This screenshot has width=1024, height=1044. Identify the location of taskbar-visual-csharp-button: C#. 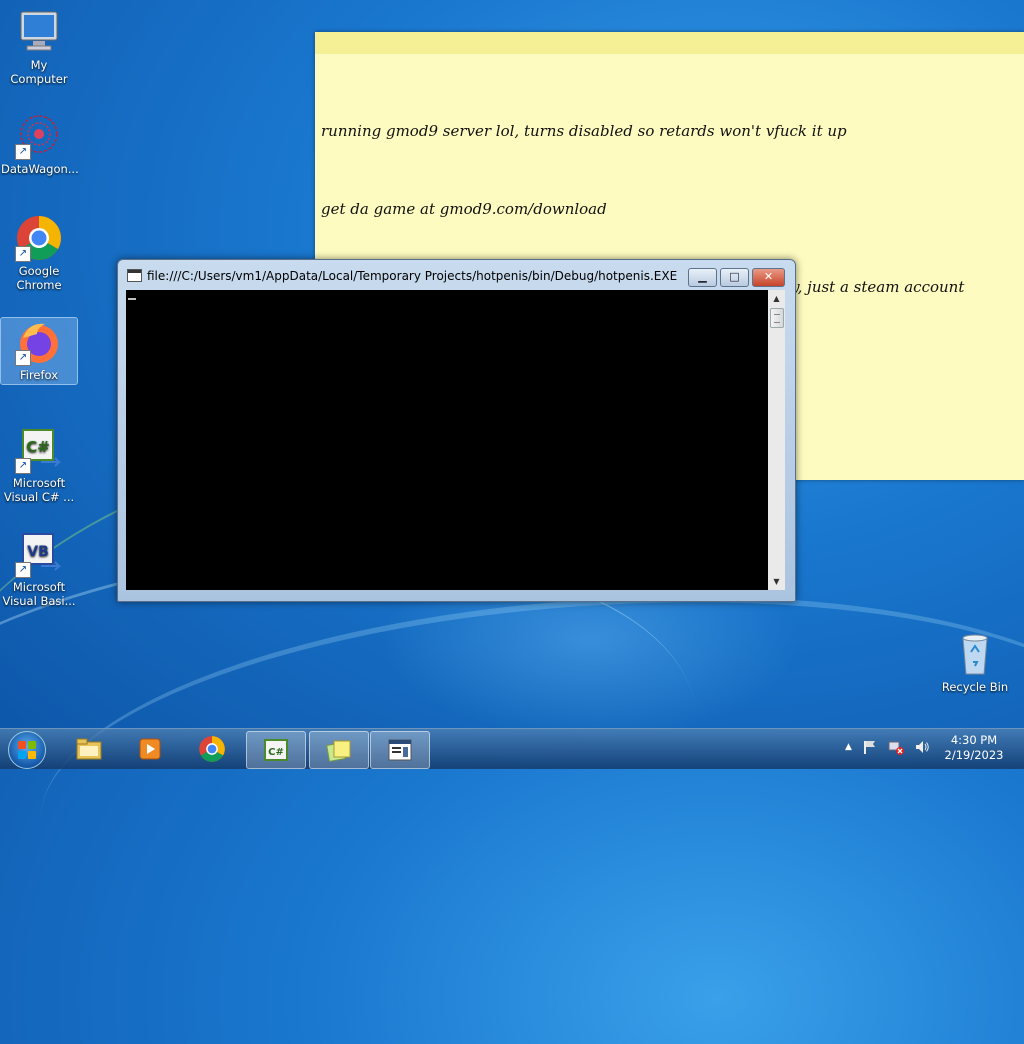
(276, 750).